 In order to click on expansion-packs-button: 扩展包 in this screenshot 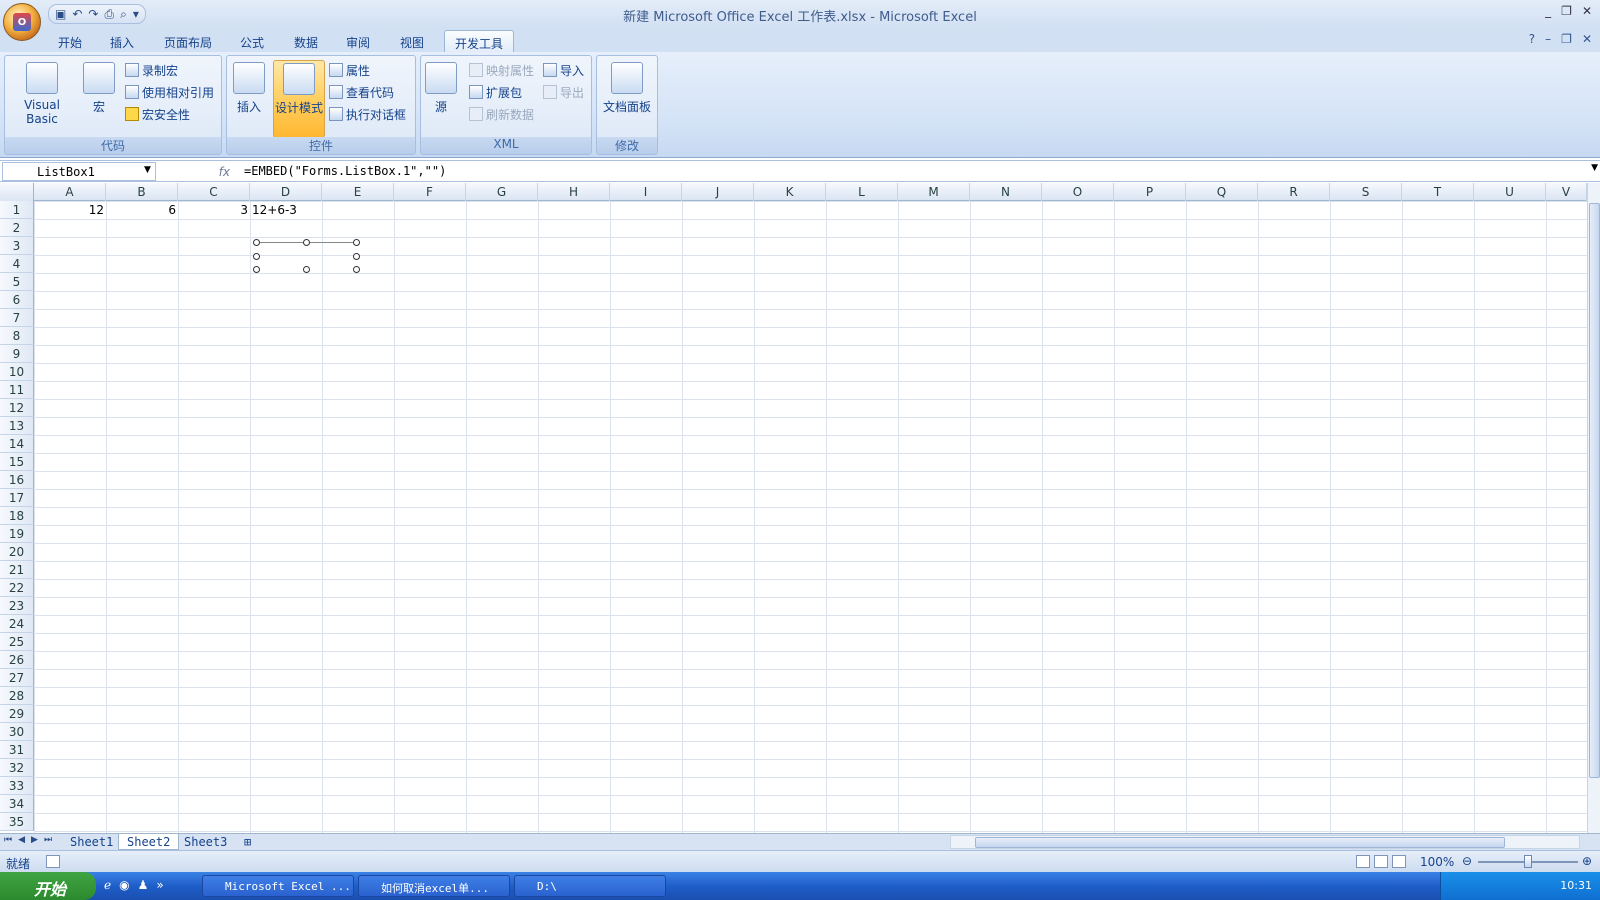, I will do `click(495, 92)`.